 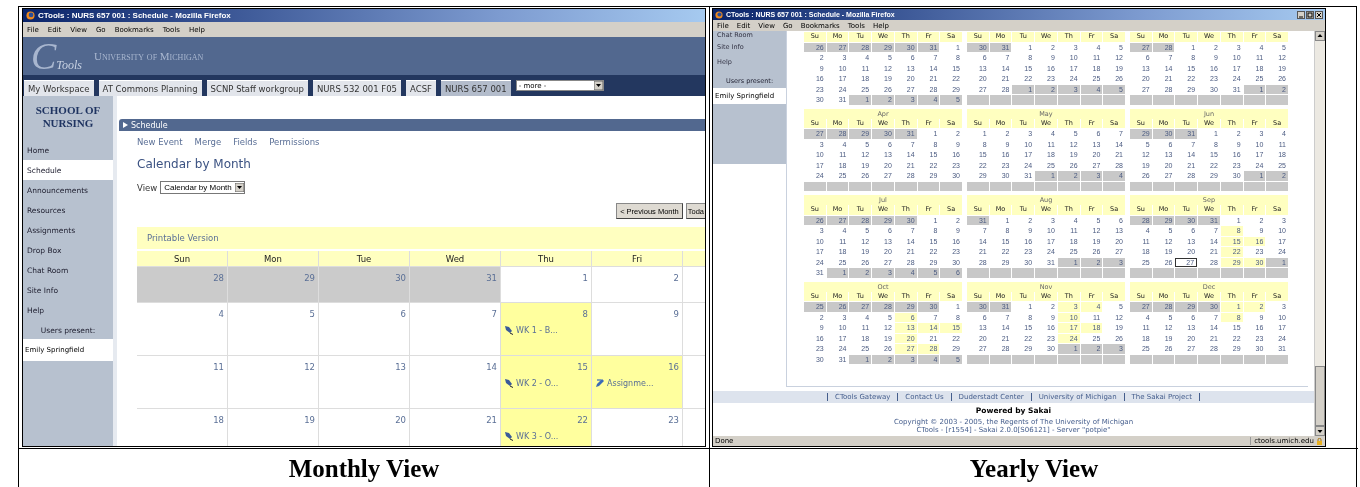 I want to click on day-number: 16, so click(x=673, y=367).